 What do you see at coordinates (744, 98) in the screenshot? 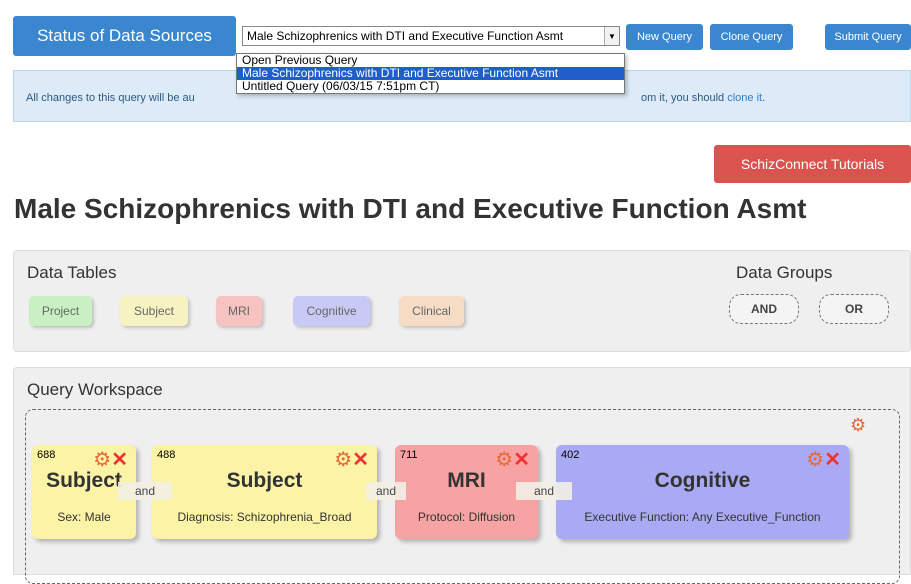
I see `clone-it-link: clone it` at bounding box center [744, 98].